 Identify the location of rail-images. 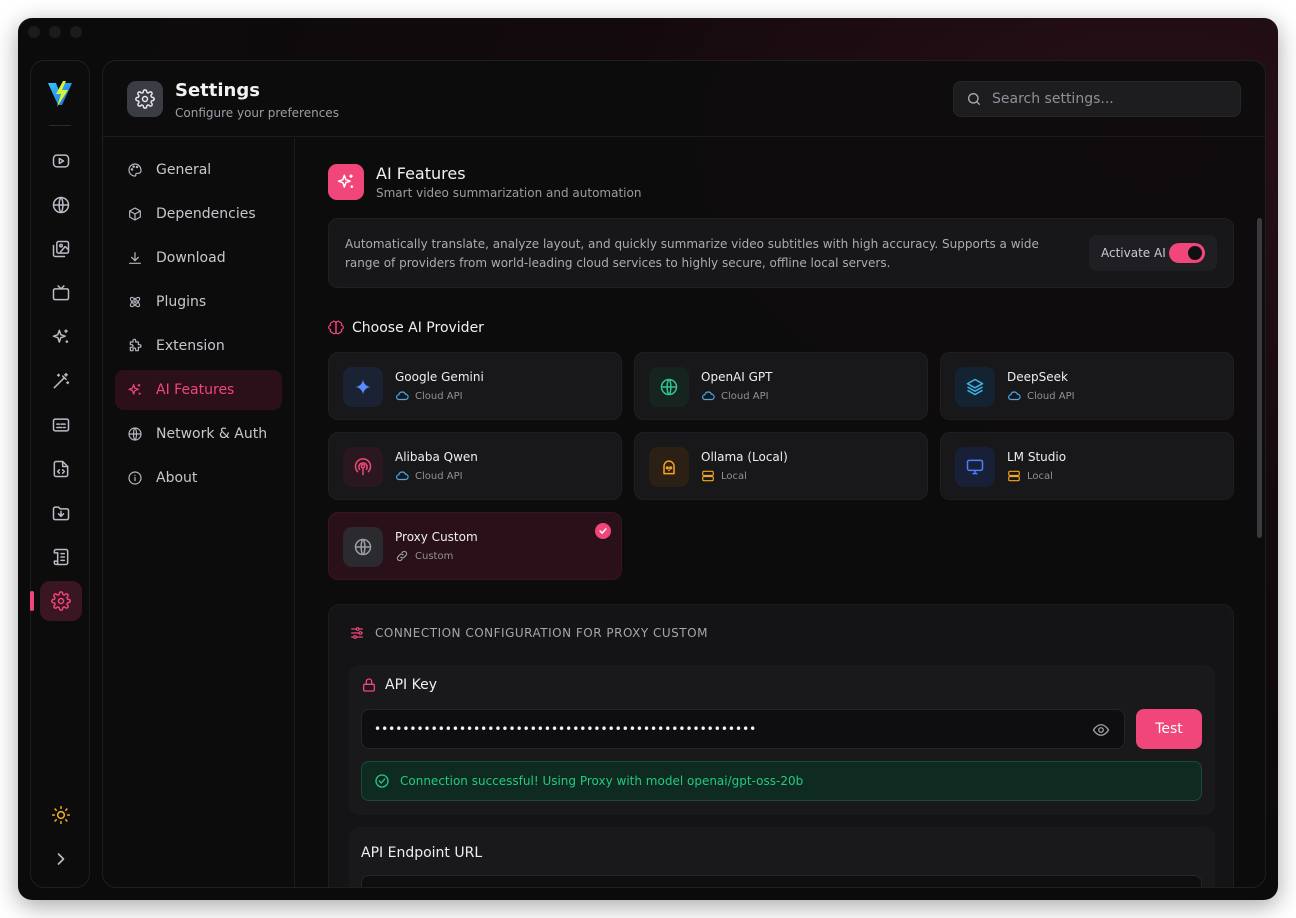
(61, 249).